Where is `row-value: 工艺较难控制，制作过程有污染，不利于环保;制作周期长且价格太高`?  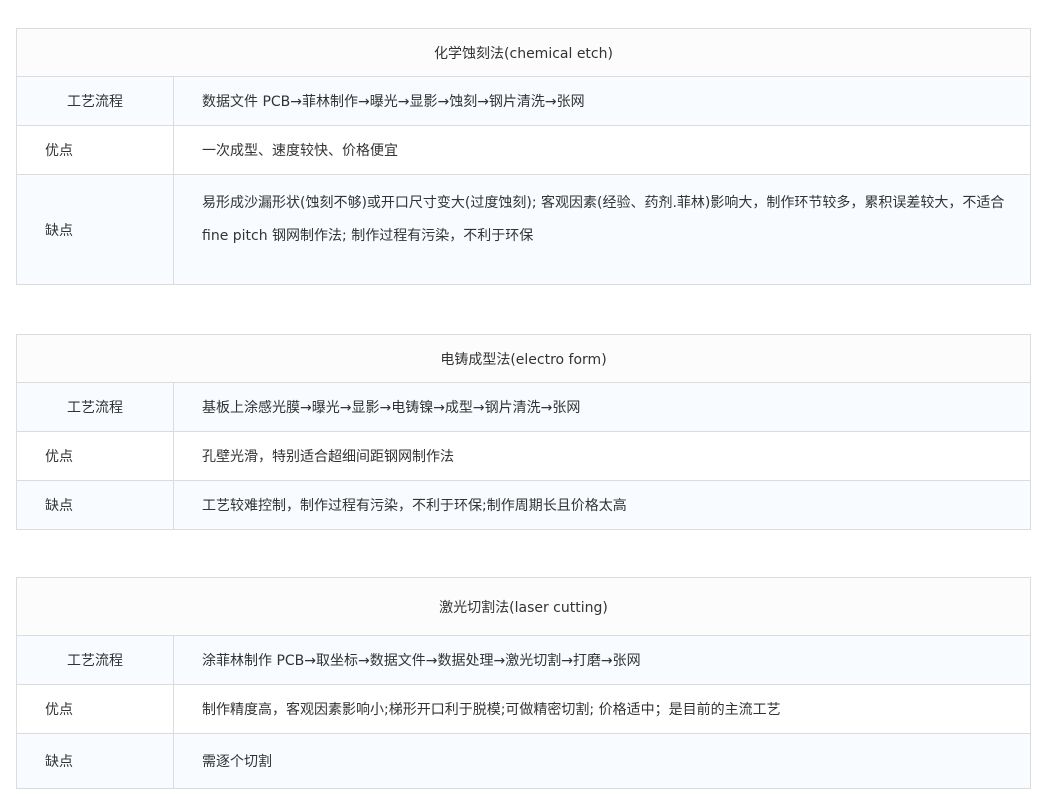 row-value: 工艺较难控制，制作过程有污染，不利于环保;制作周期长且价格太高 is located at coordinates (602, 505).